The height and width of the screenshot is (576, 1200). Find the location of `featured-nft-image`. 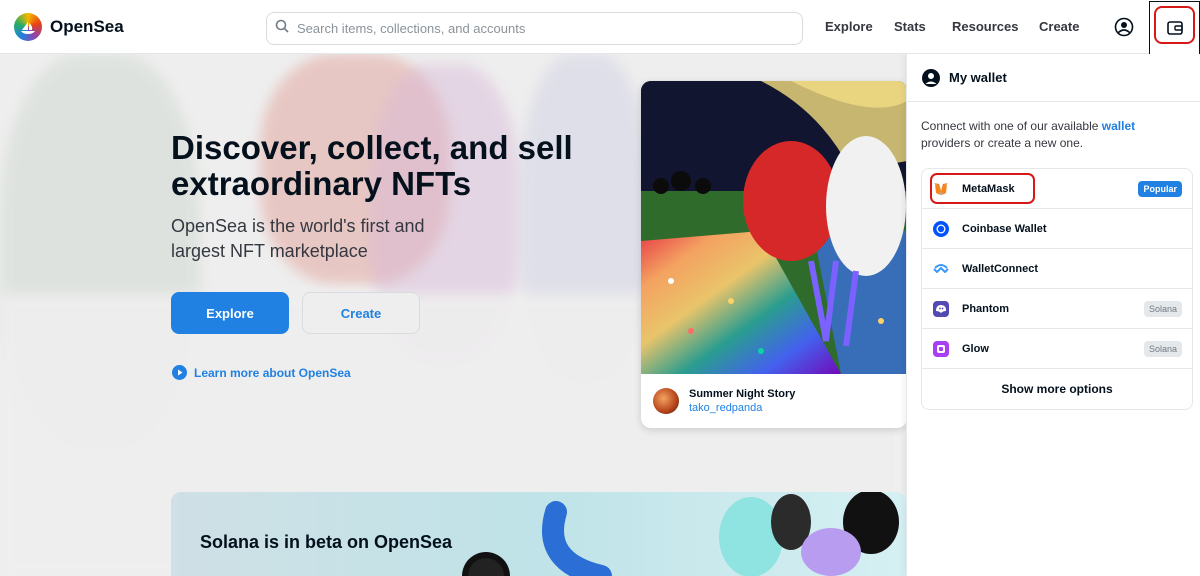

featured-nft-image is located at coordinates (774, 227).